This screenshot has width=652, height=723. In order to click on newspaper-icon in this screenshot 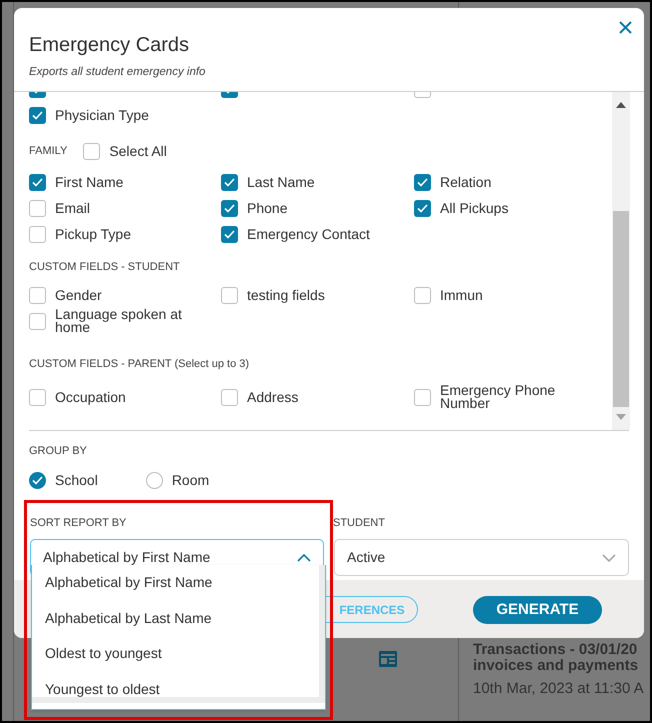, I will do `click(389, 659)`.